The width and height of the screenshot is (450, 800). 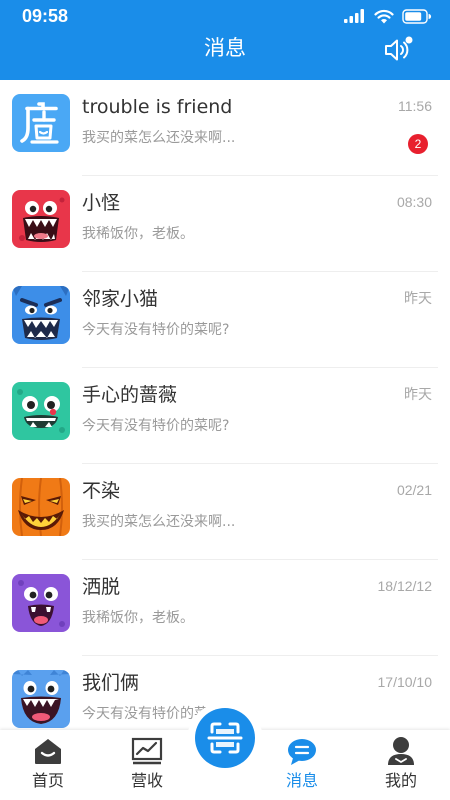 I want to click on tab-mine-label: 我的, so click(x=400, y=780).